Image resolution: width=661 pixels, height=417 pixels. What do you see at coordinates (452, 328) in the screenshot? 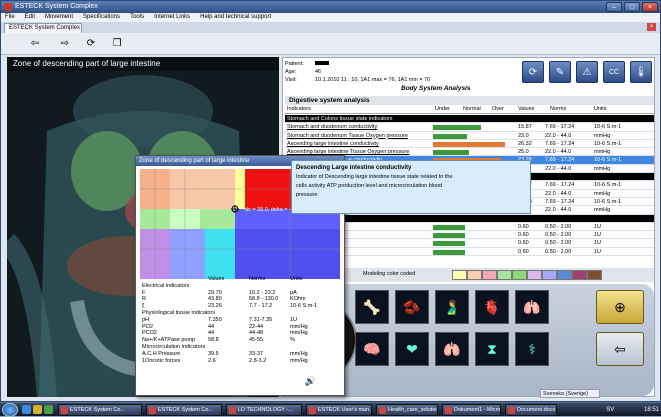
I see `organ-grid: 🦴 🫘 🫃 🫀 🫁 🧠 ❤ 🫁 ⧗ ⚕` at bounding box center [452, 328].